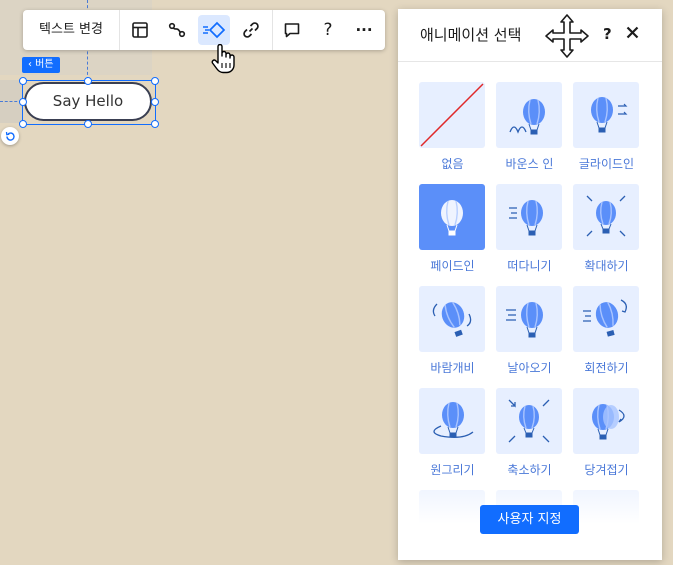 This screenshot has width=673, height=565. What do you see at coordinates (607, 34) in the screenshot?
I see `panel-help-icon: ?` at bounding box center [607, 34].